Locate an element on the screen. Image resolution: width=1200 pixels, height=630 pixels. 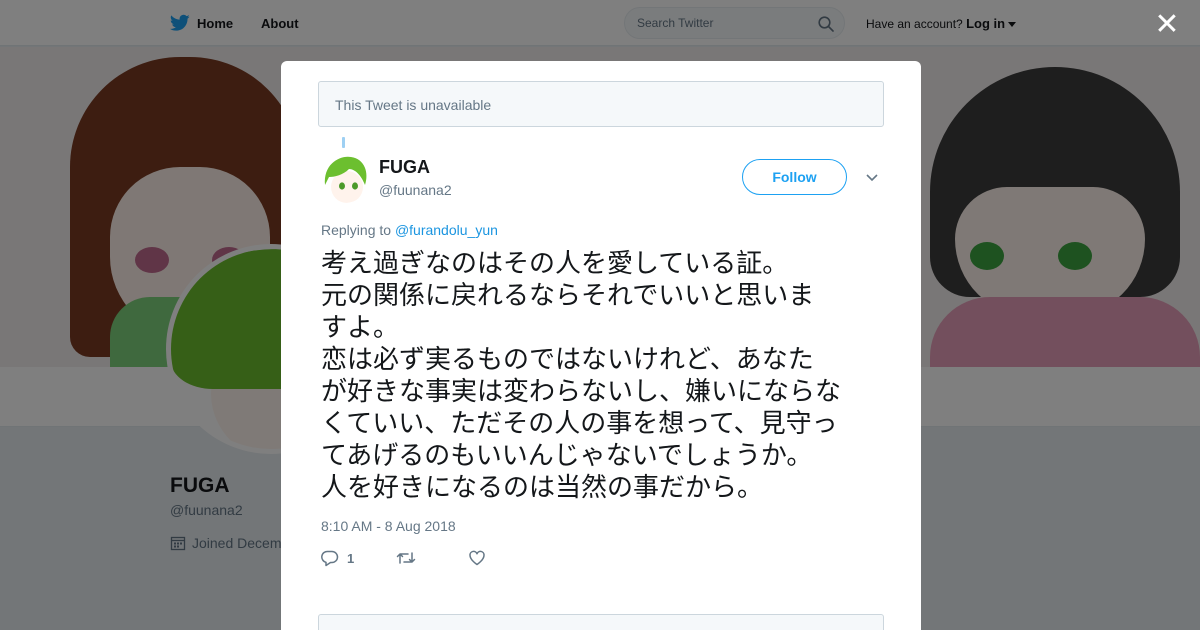
tweet-actions: 1 is located at coordinates (418, 558).